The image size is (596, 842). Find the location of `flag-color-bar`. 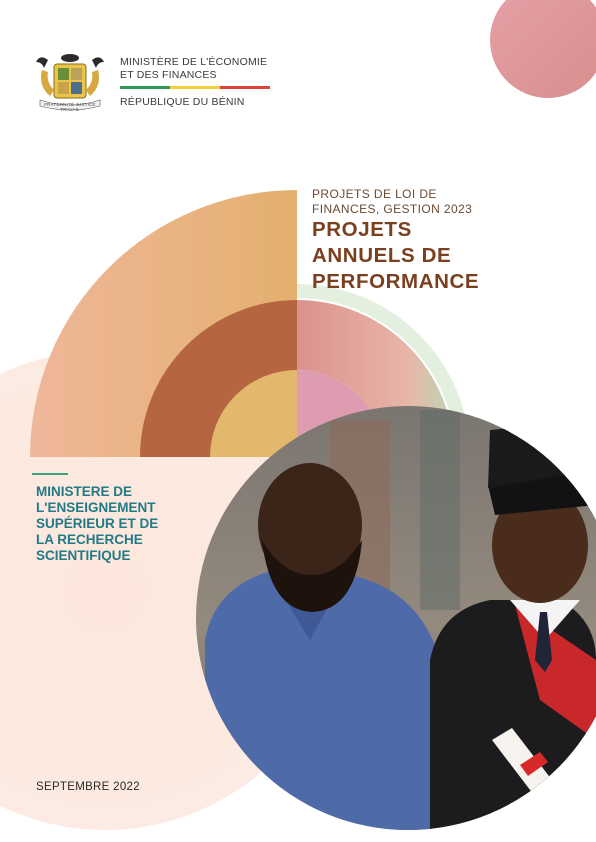

flag-color-bar is located at coordinates (195, 87).